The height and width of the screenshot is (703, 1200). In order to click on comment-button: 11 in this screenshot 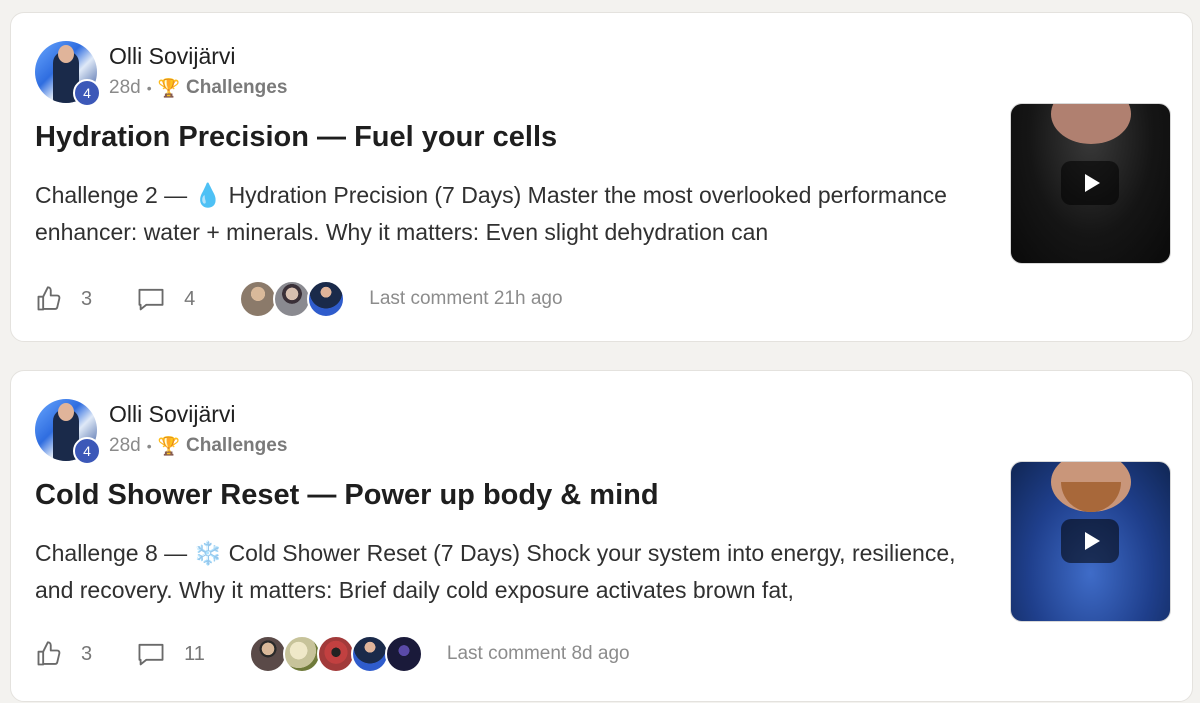, I will do `click(170, 654)`.